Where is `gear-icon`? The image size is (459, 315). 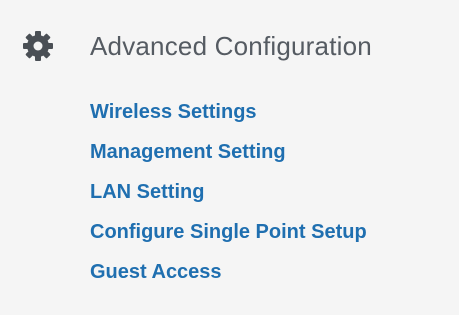 gear-icon is located at coordinates (38, 46).